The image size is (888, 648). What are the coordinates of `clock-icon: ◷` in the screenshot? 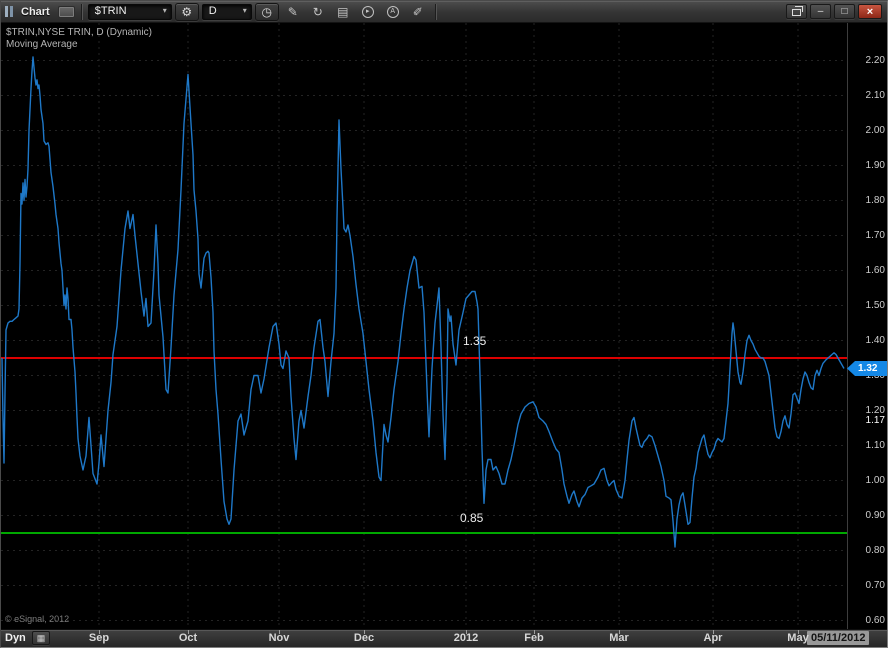 It's located at (266, 11).